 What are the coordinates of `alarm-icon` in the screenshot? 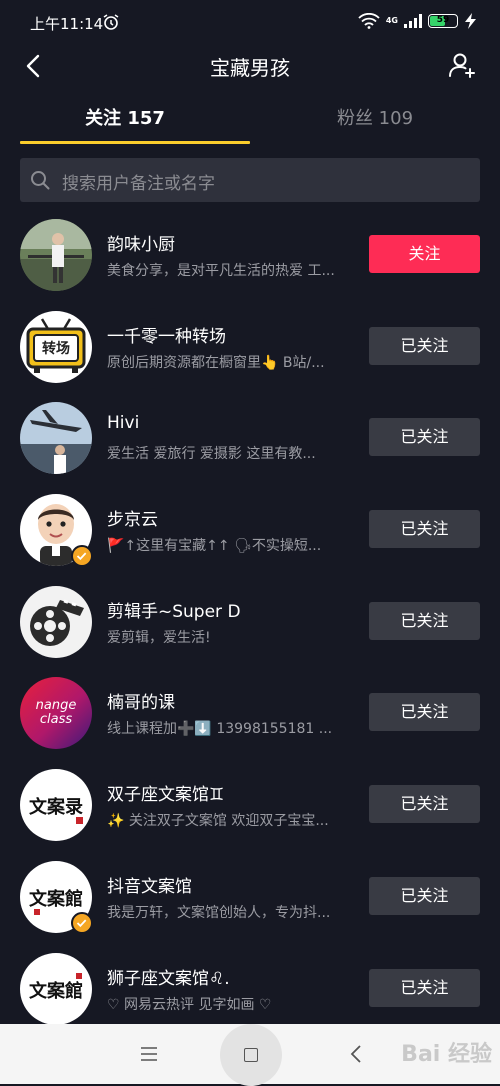 It's located at (111, 22).